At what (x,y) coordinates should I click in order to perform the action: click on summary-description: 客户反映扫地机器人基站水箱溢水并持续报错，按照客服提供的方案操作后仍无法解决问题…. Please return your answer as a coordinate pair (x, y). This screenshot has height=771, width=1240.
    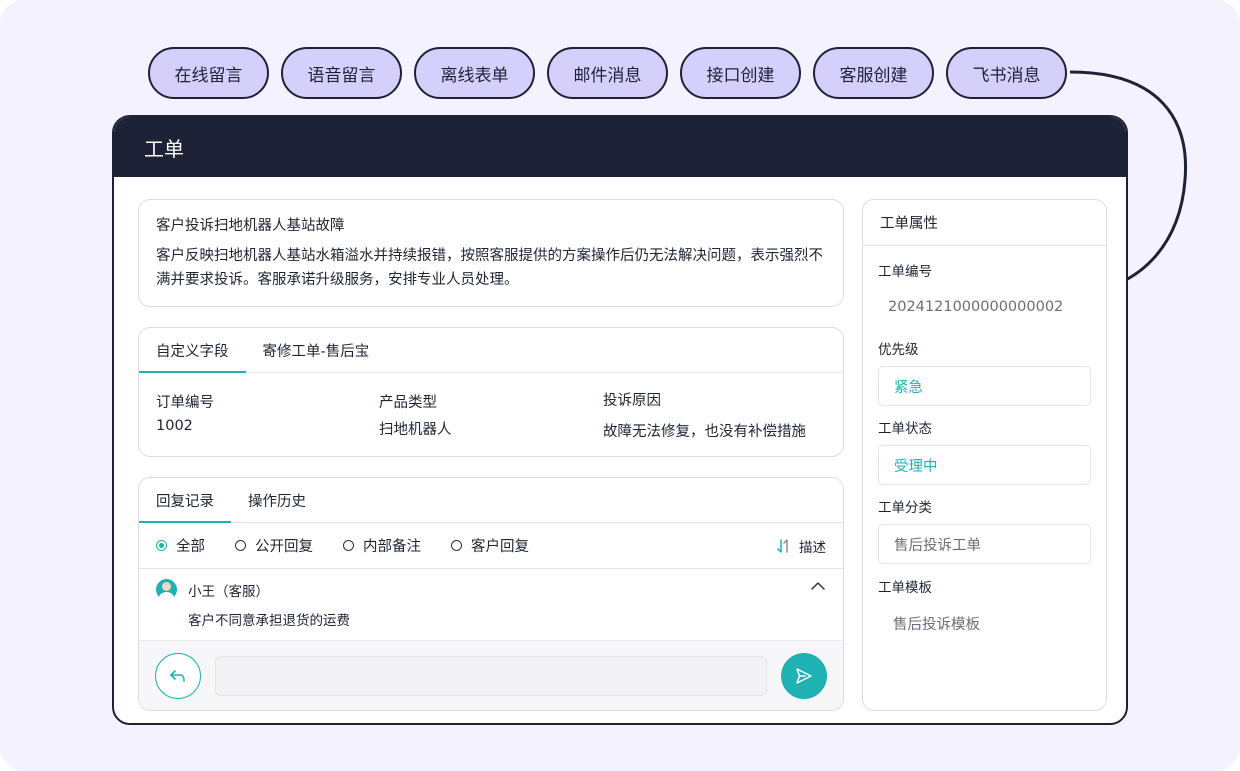
    Looking at the image, I should click on (489, 268).